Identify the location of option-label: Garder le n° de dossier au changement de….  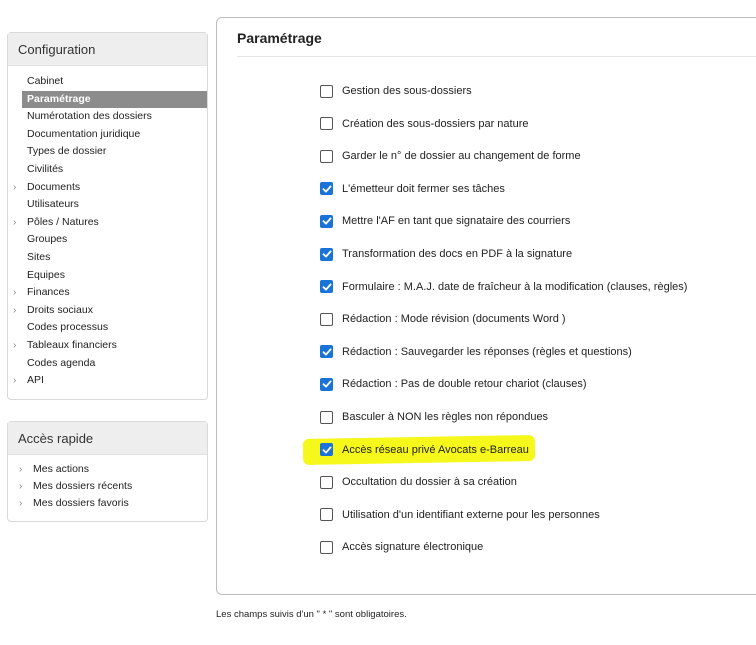
(461, 156).